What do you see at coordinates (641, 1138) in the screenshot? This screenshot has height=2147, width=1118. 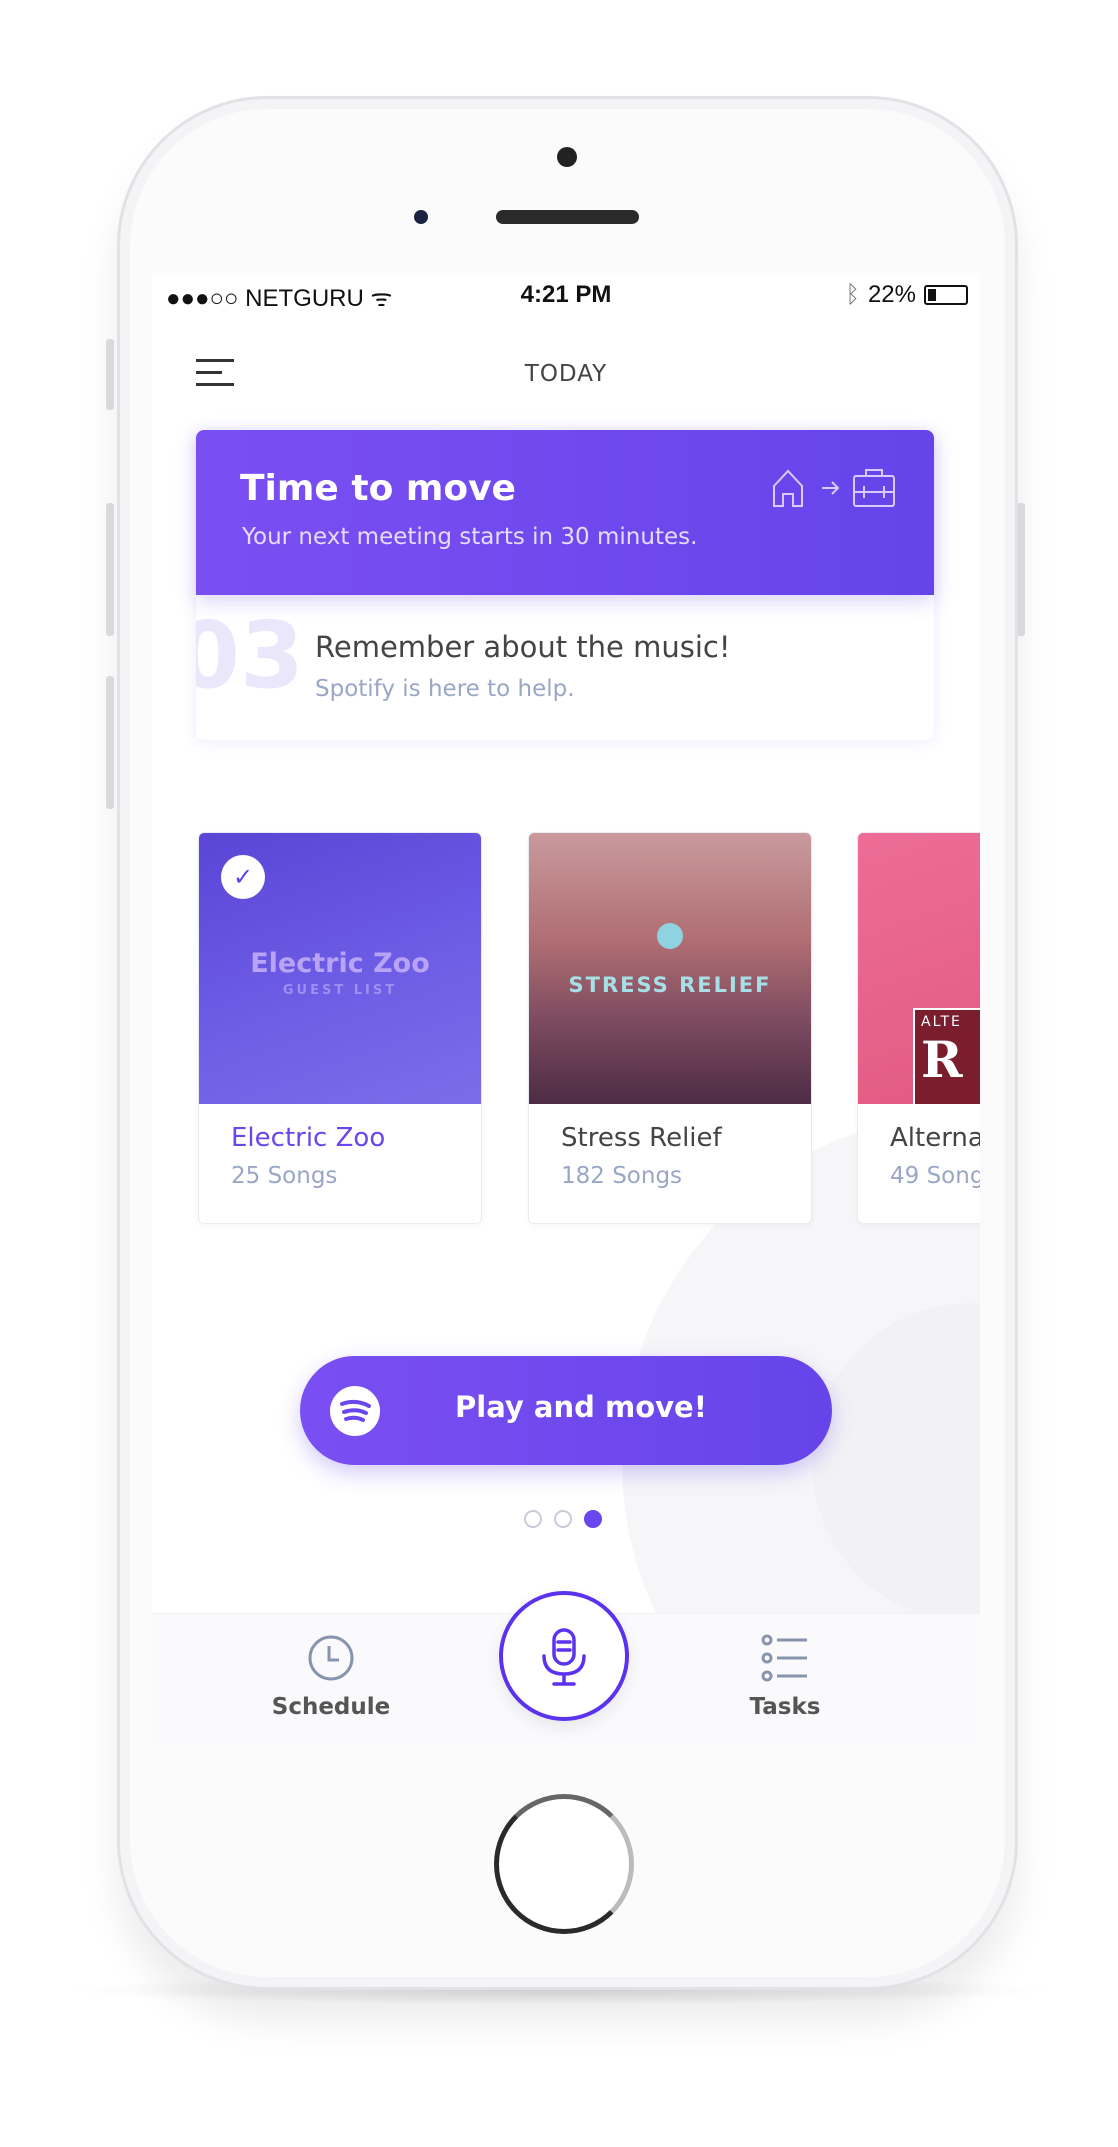 I see `playlist-name: Stress Relief` at bounding box center [641, 1138].